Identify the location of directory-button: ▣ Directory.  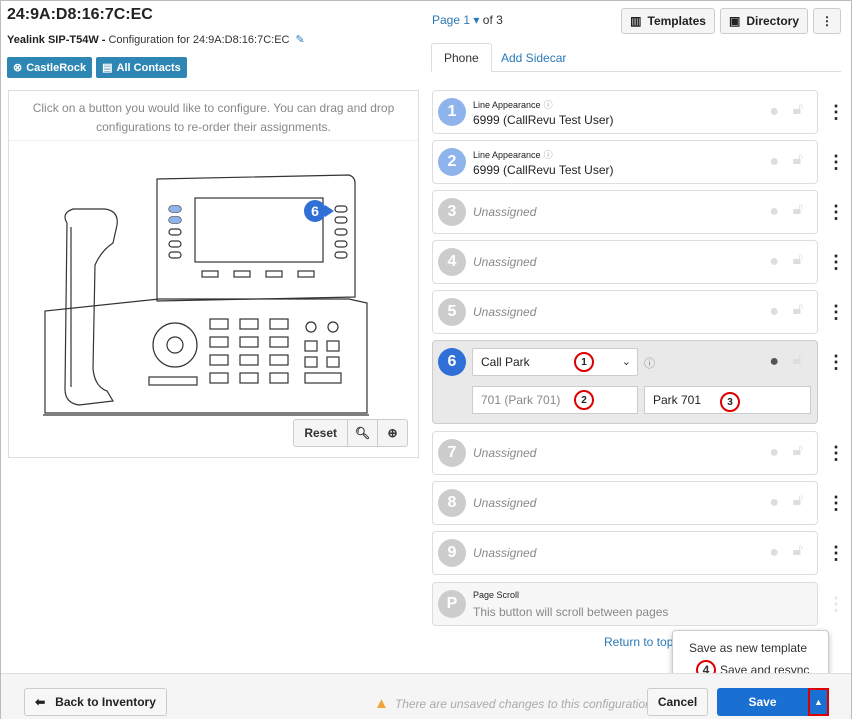
(763, 21).